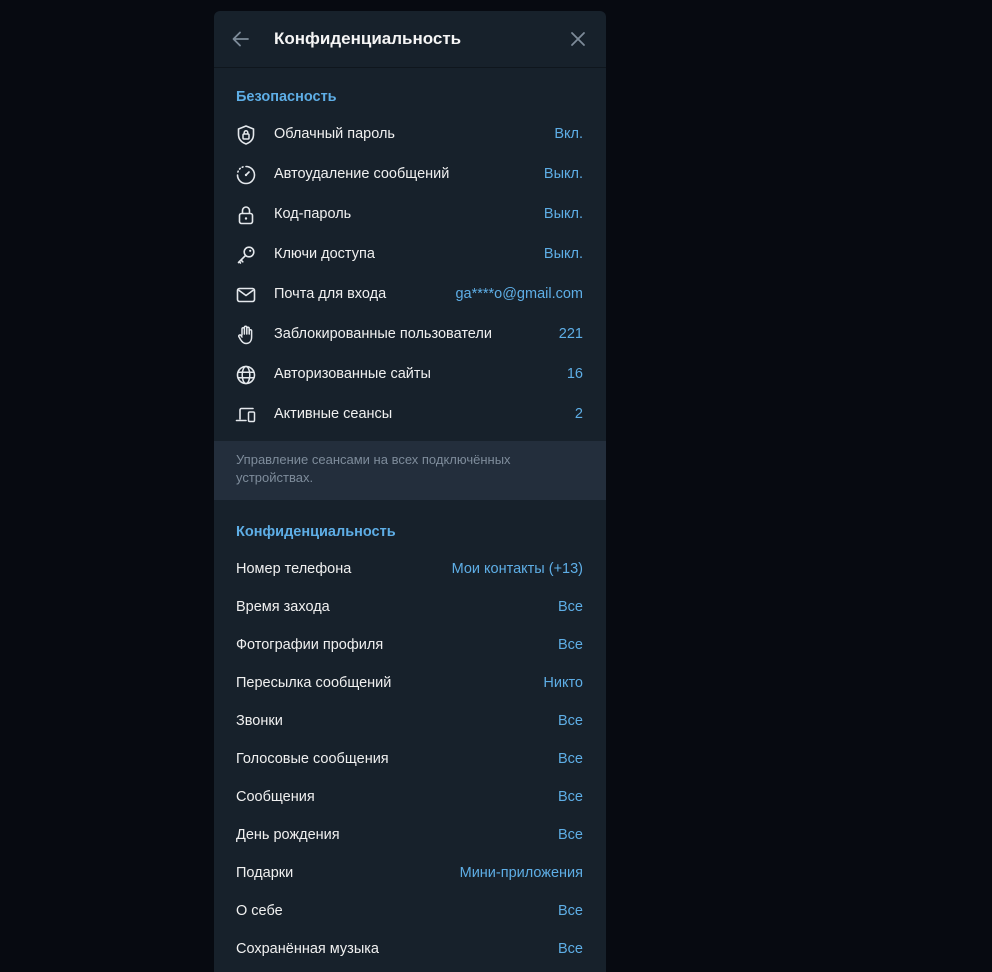 The image size is (992, 972). I want to click on row-value: Вкл., so click(568, 134).